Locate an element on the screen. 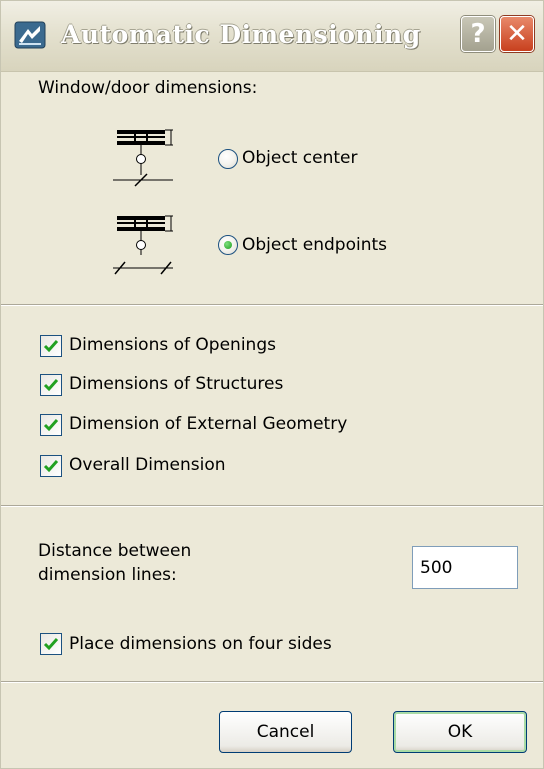  structures-label: Dimensions of Structures is located at coordinates (176, 384).